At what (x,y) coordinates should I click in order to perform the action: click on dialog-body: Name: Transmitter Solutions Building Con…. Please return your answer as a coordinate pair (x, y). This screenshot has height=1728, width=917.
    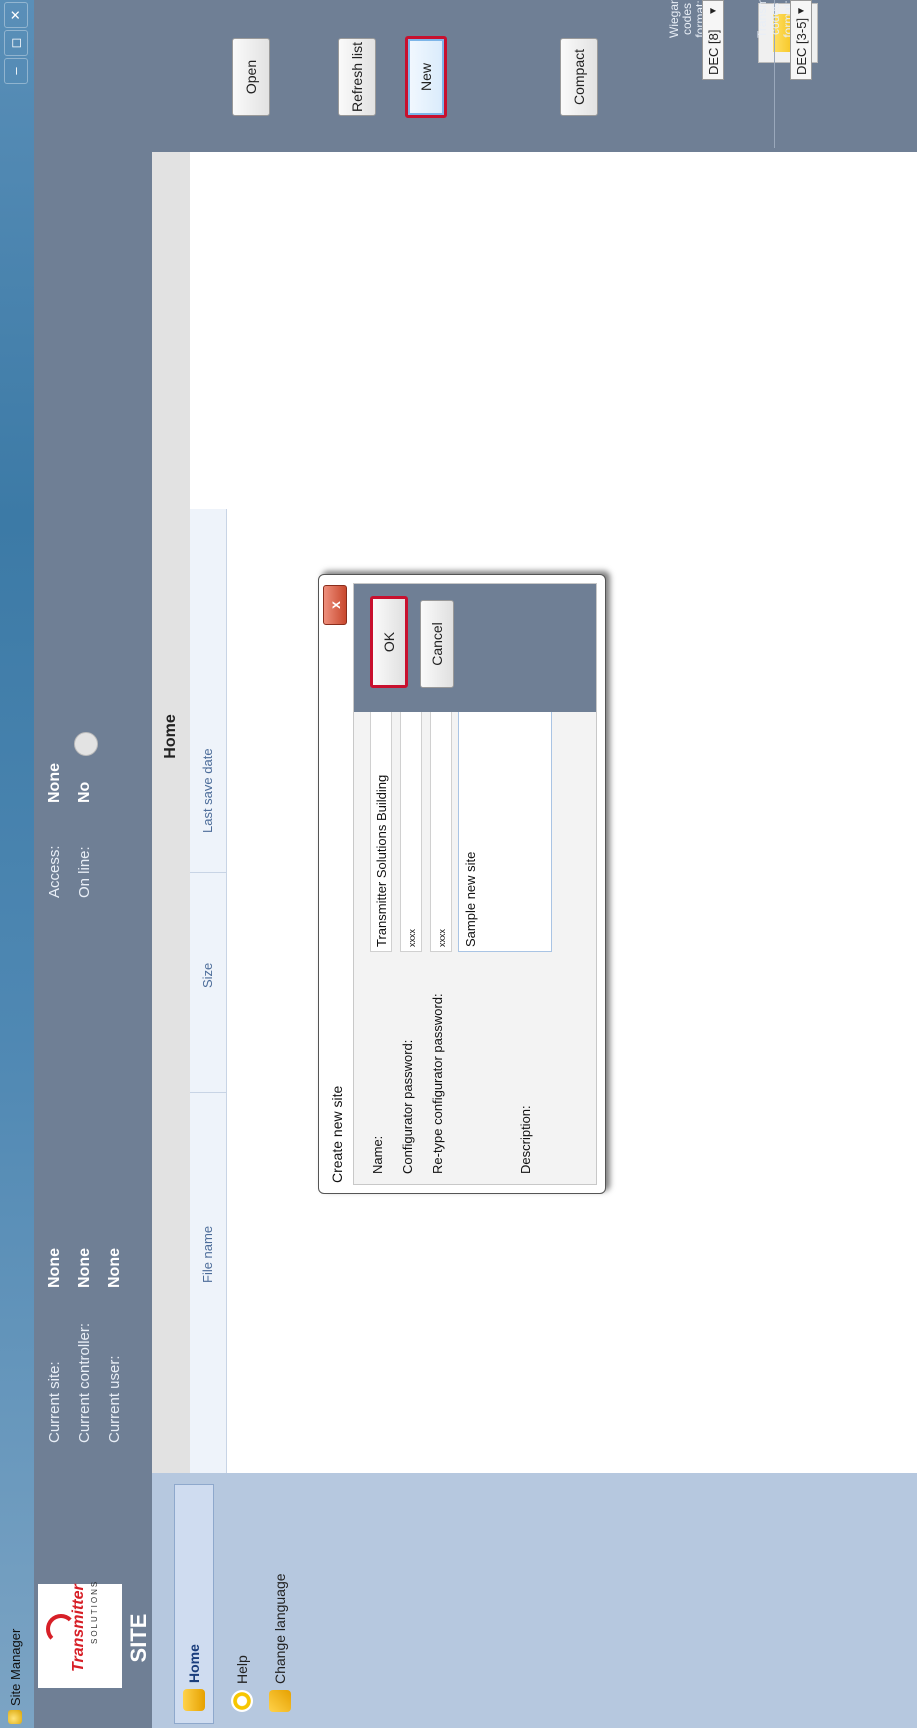
    Looking at the image, I should click on (475, 884).